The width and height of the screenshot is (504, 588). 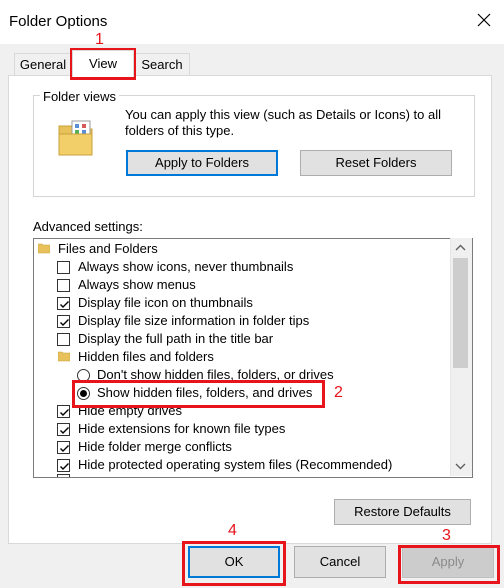 What do you see at coordinates (376, 163) in the screenshot?
I see `reset-folders-button: Reset Folders` at bounding box center [376, 163].